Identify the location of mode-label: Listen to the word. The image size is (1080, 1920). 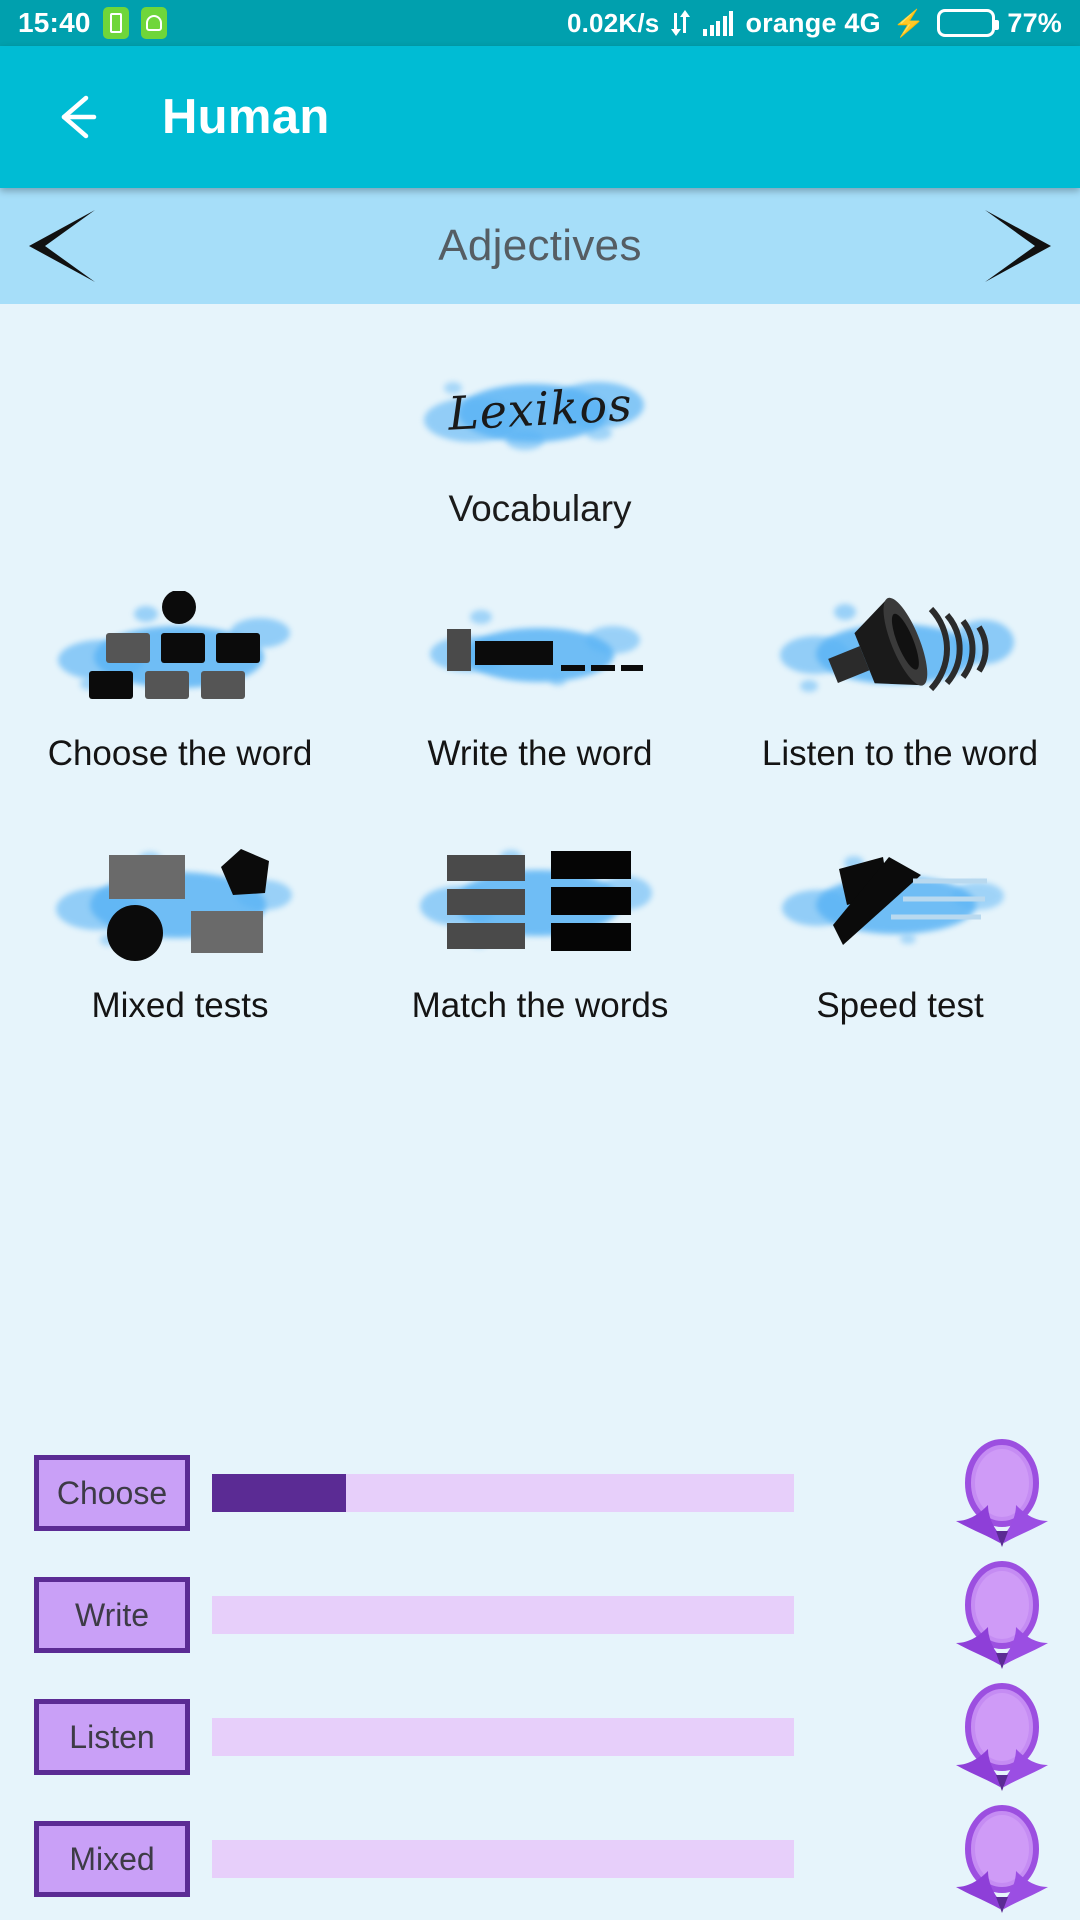
(900, 753).